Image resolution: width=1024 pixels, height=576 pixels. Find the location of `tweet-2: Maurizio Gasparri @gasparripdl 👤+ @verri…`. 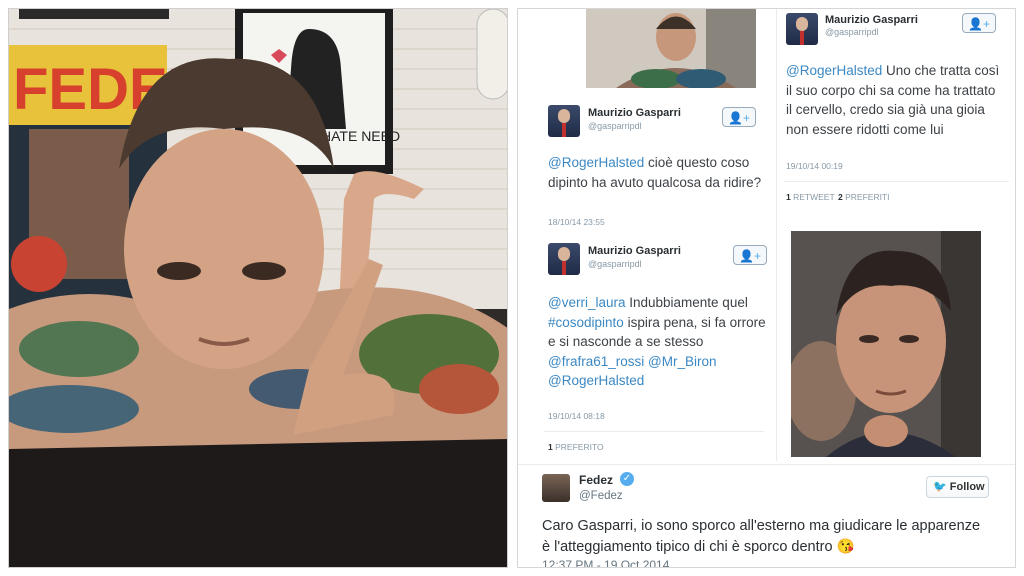

tweet-2: Maurizio Gasparri @gasparripdl 👤+ @verri… is located at coordinates (645, 350).